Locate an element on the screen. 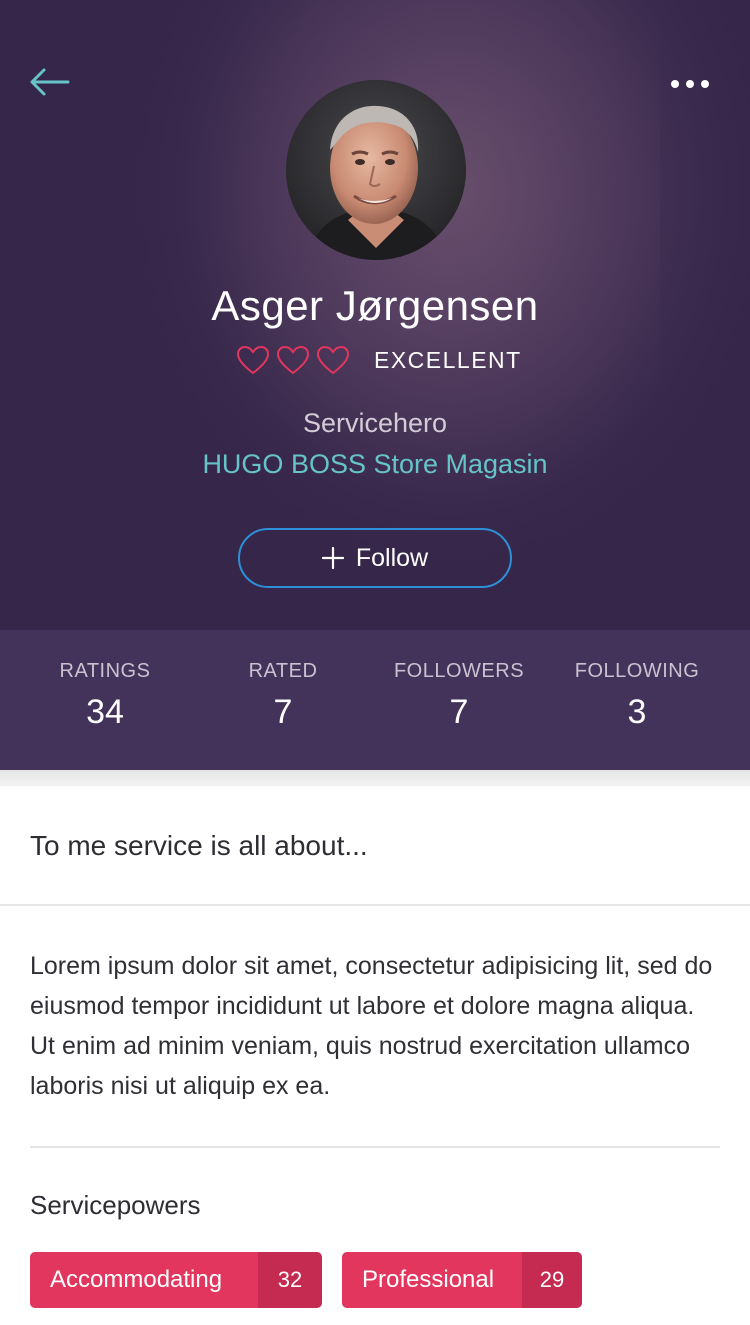  follow-label: Follow is located at coordinates (392, 557).